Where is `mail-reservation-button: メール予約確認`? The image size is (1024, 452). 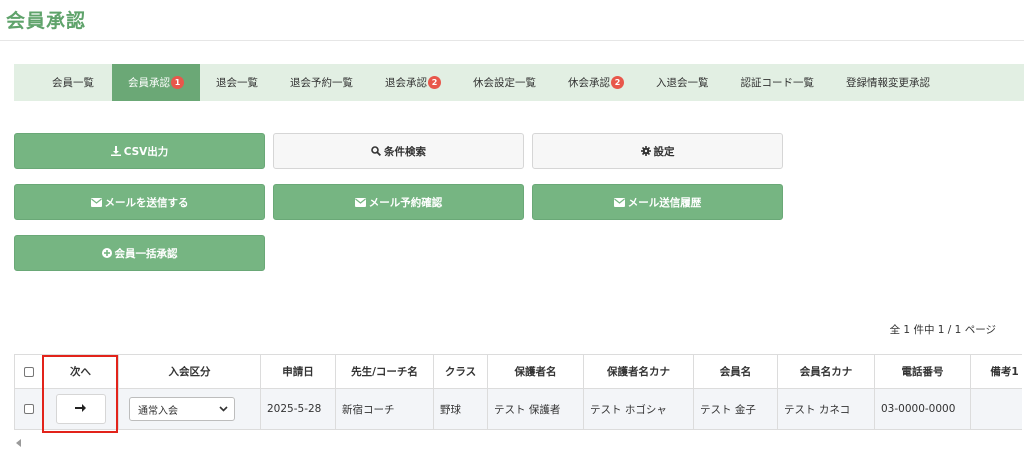
mail-reservation-button: メール予約確認 is located at coordinates (398, 202).